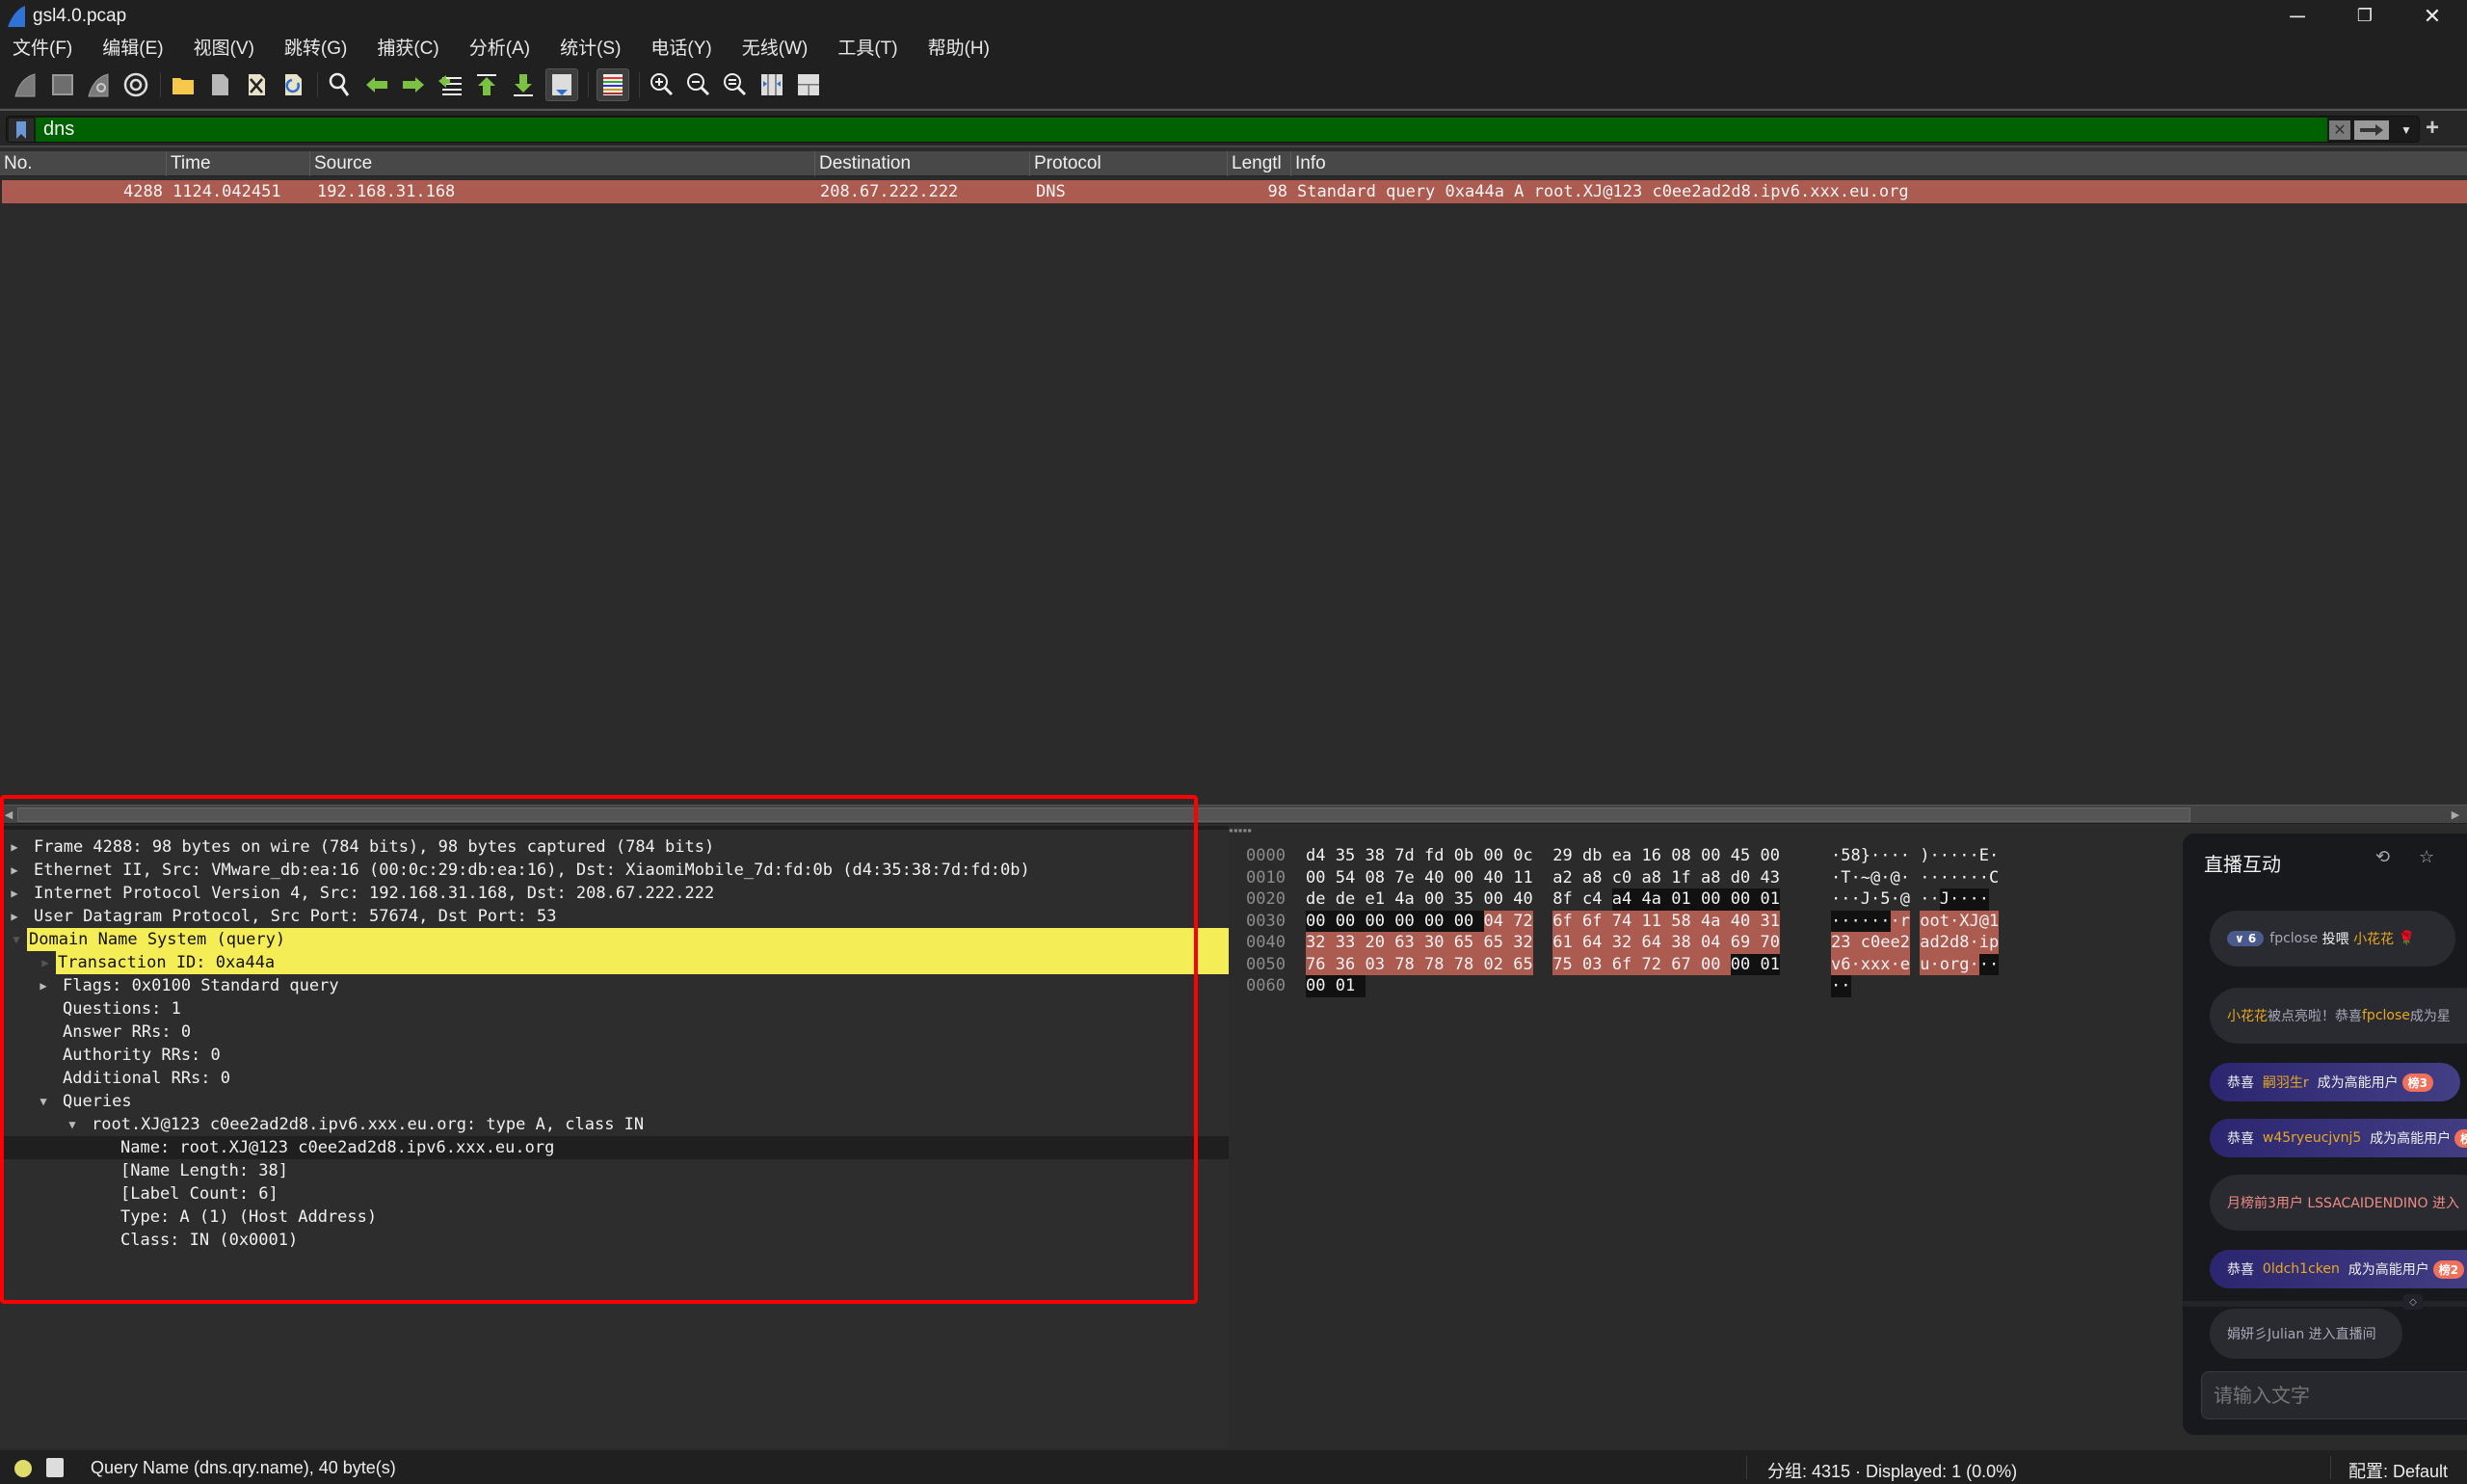 The height and width of the screenshot is (1484, 2467). I want to click on details-horizontal-scrollbar: ◀ ▶, so click(1233, 814).